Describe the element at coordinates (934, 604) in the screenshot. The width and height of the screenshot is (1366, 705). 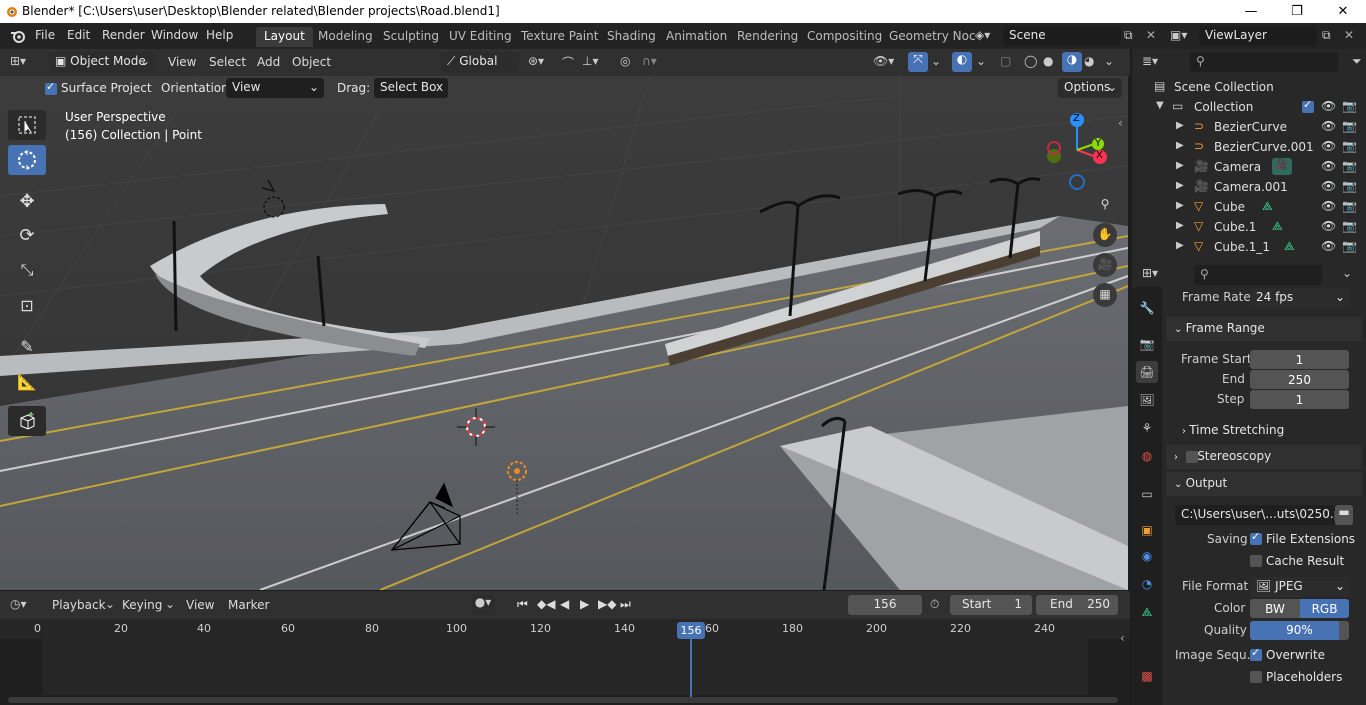
I see `preview-range-icon: ⏱` at that location.